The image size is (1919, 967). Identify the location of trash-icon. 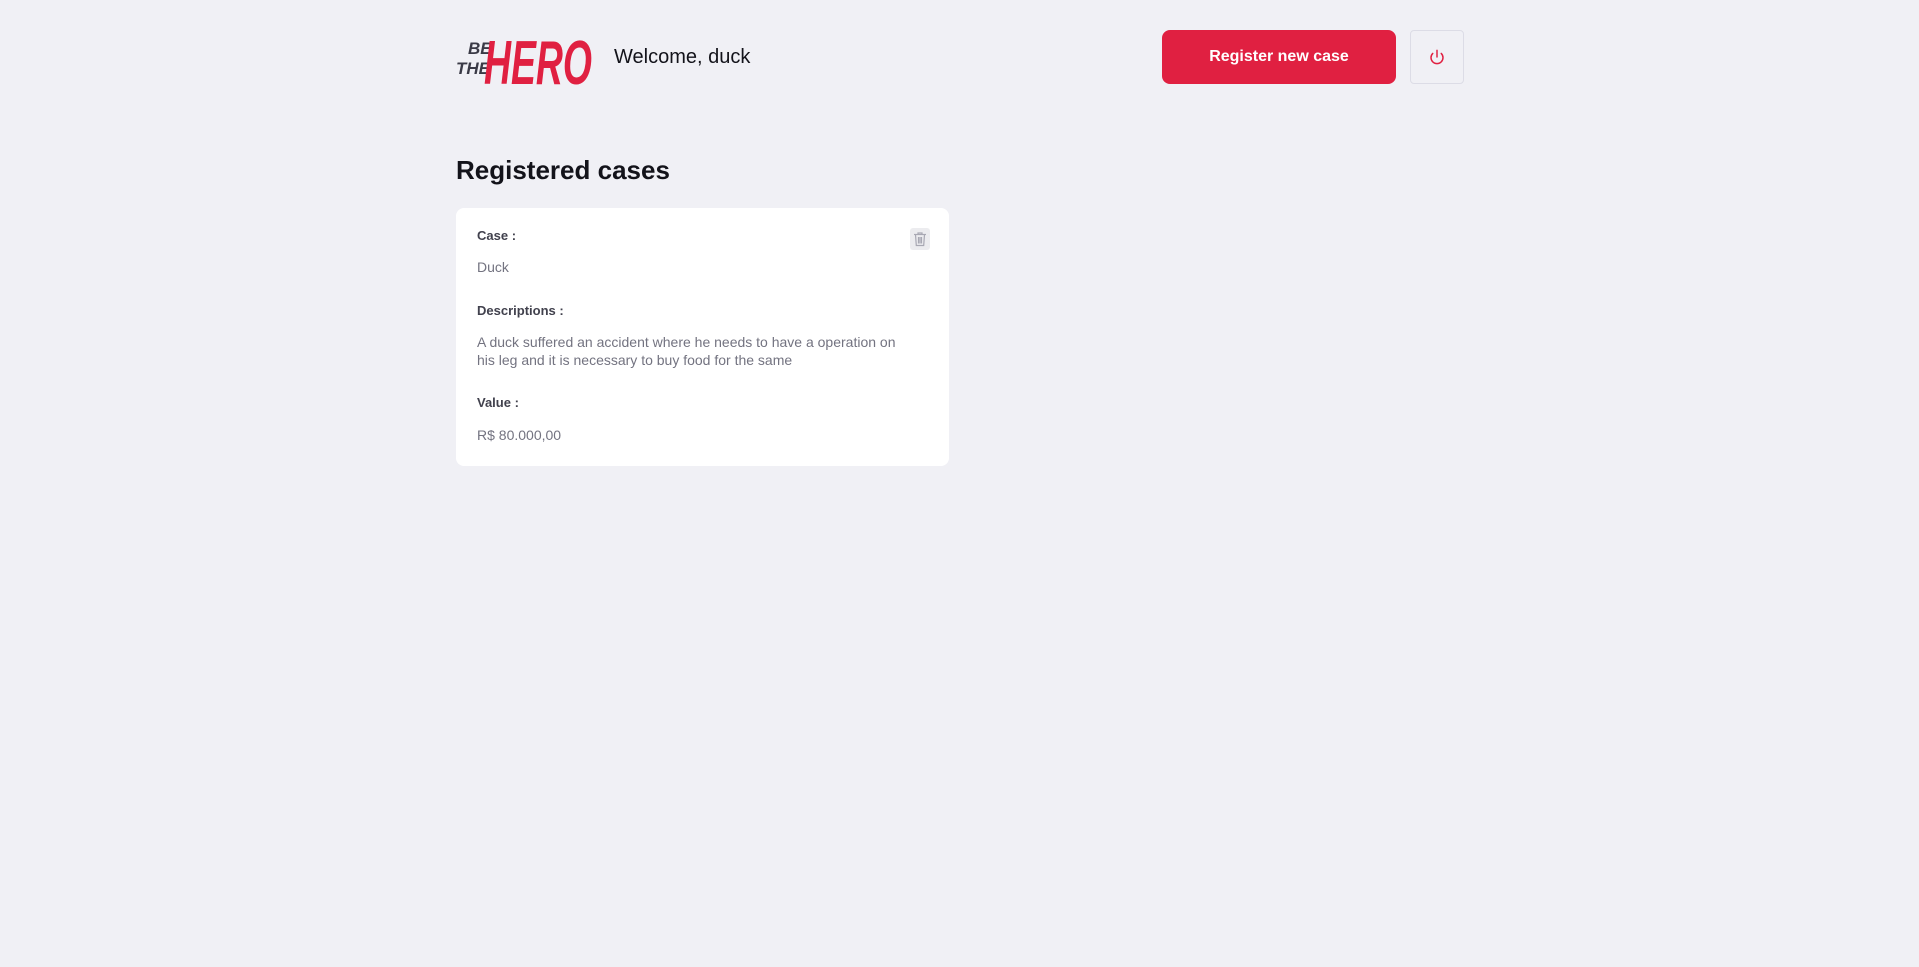
(920, 239).